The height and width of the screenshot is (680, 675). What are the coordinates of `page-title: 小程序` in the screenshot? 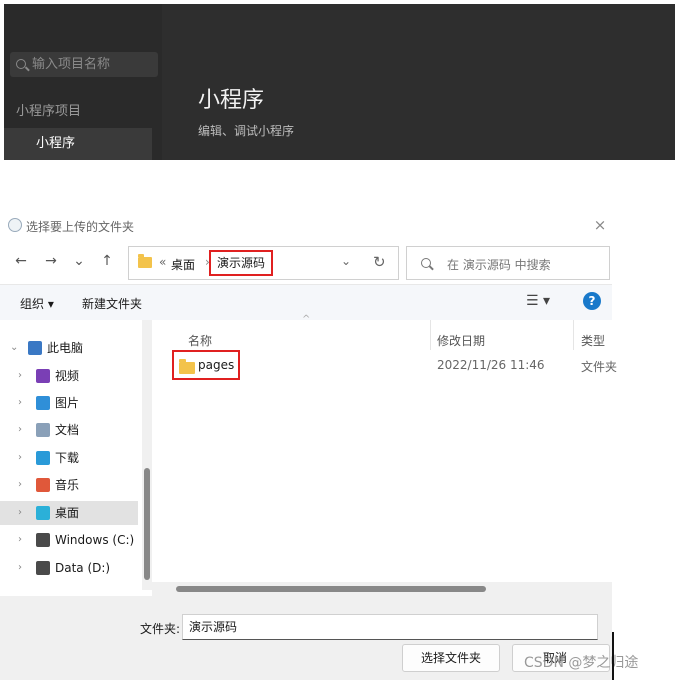 It's located at (231, 100).